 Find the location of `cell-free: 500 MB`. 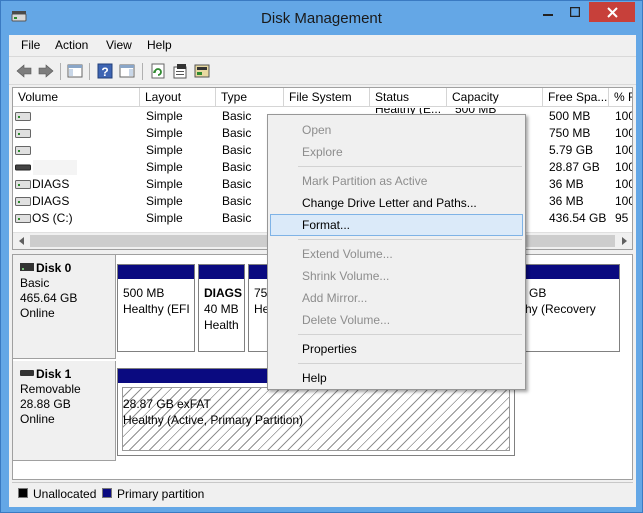

cell-free: 500 MB is located at coordinates (570, 116).